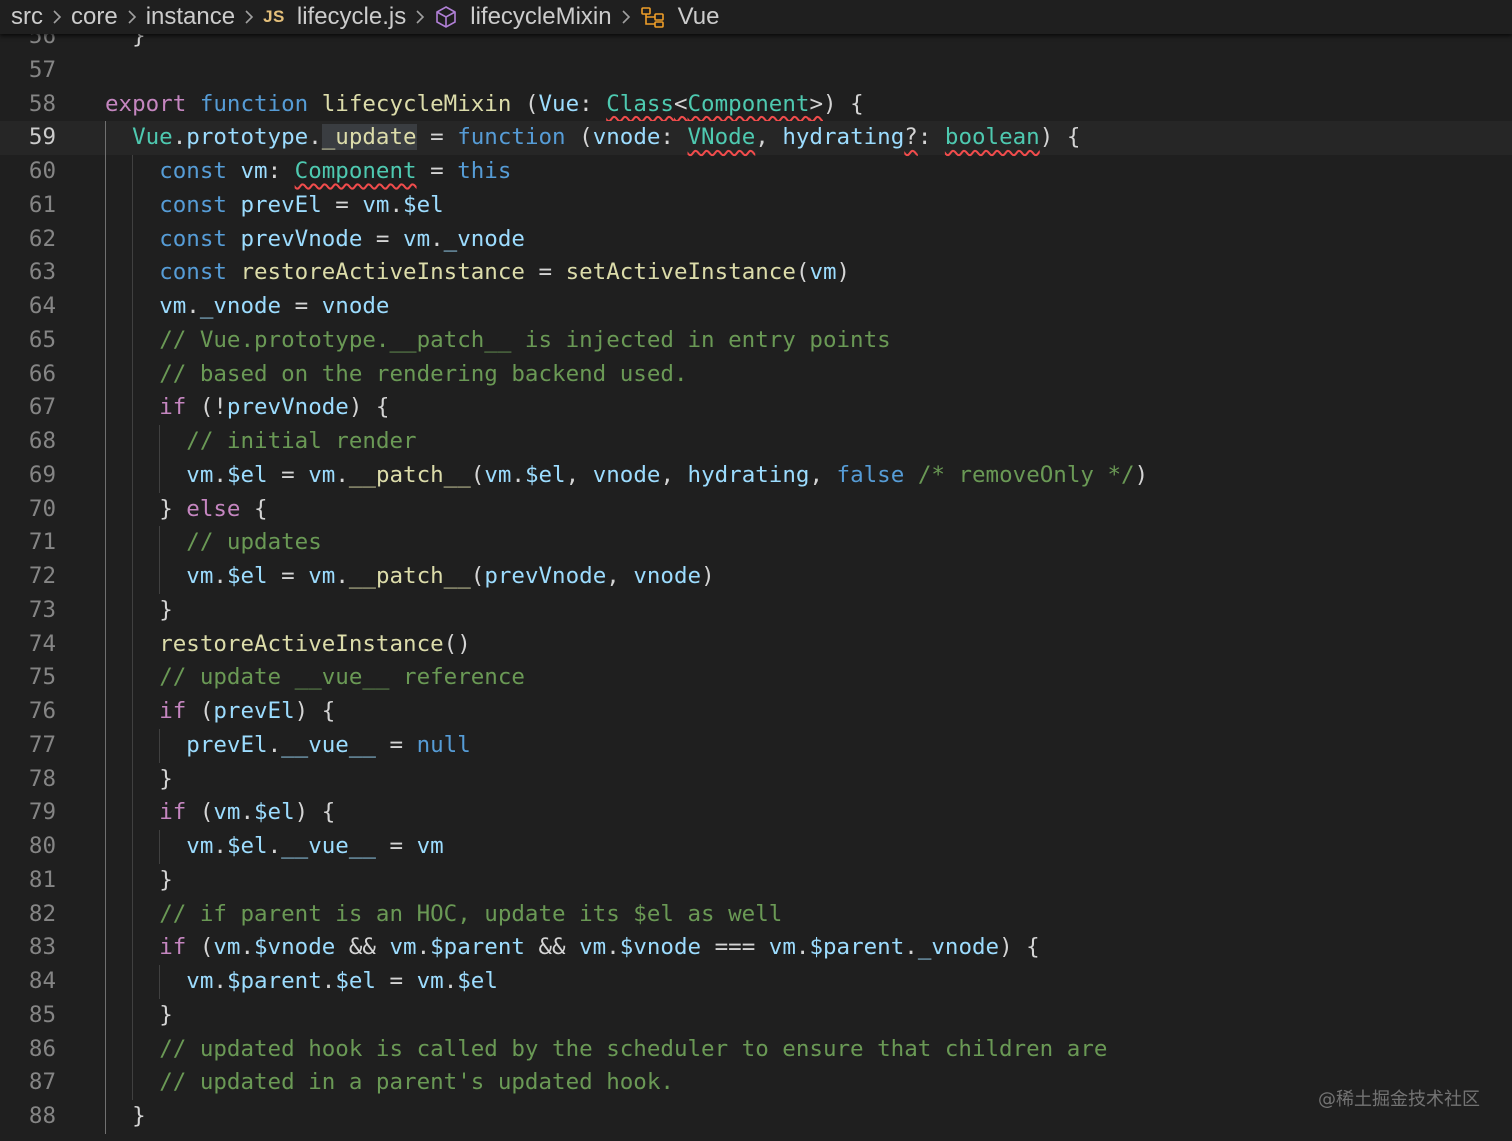 Image resolution: width=1512 pixels, height=1141 pixels. I want to click on breadcrumb-item-class: Vue, so click(679, 17).